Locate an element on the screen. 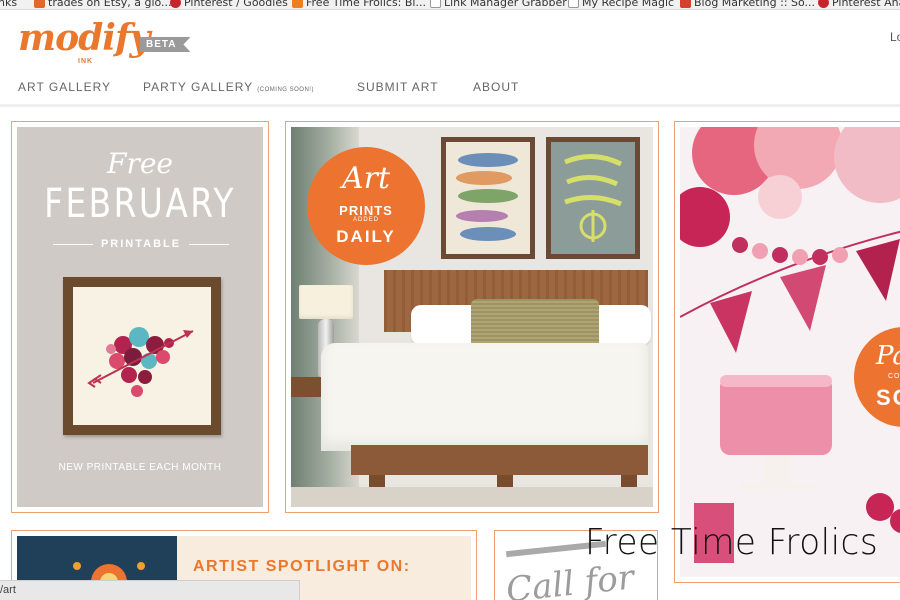 This screenshot has height=600, width=900. nav-submit-art: SUBMIT ART is located at coordinates (398, 87).